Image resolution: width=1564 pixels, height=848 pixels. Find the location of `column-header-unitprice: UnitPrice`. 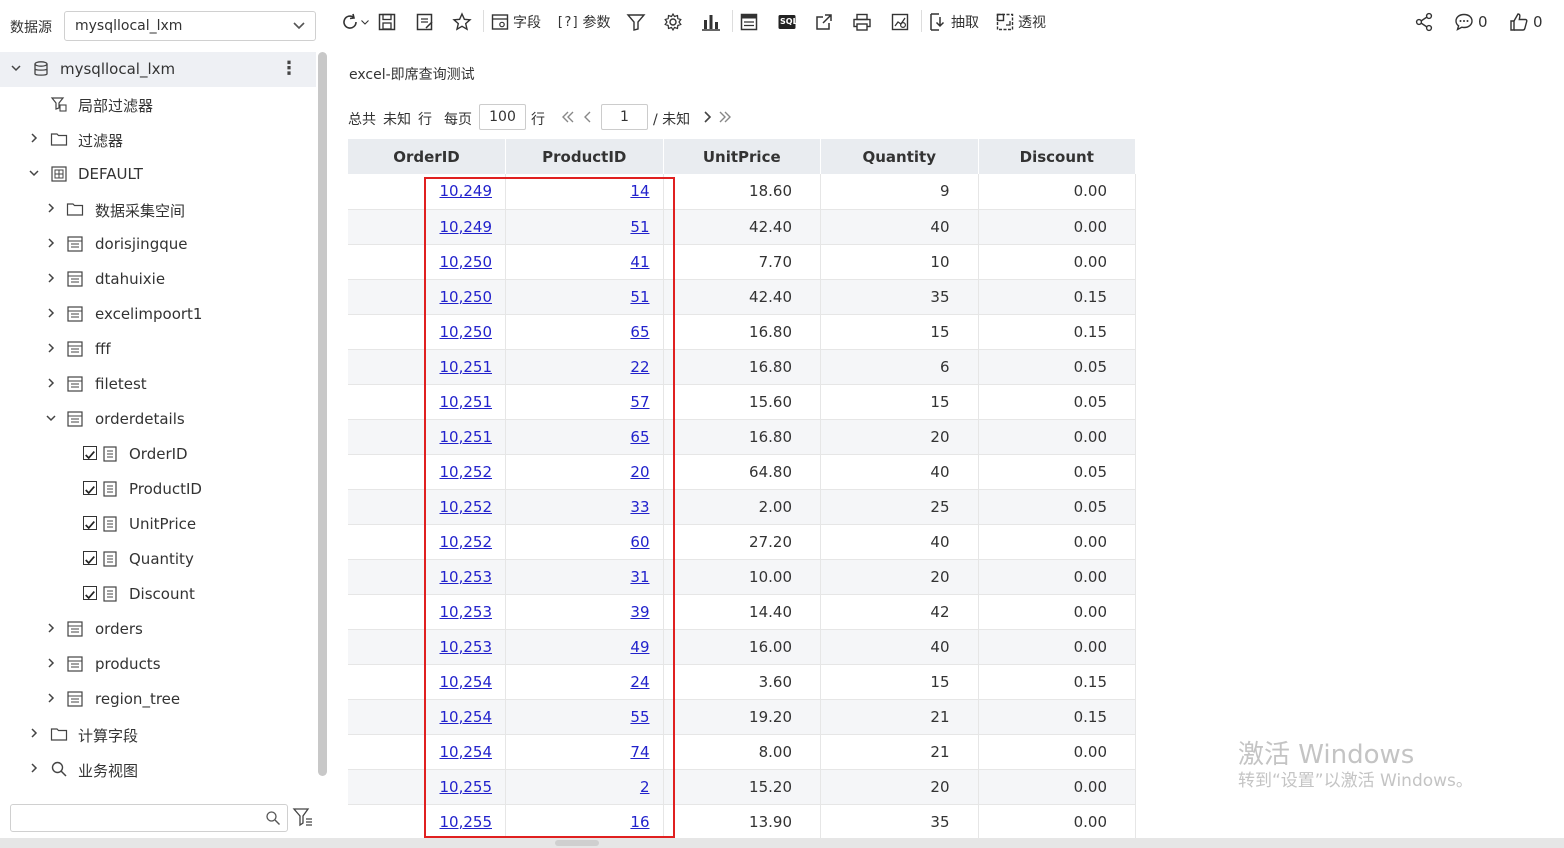

column-header-unitprice: UnitPrice is located at coordinates (742, 156).